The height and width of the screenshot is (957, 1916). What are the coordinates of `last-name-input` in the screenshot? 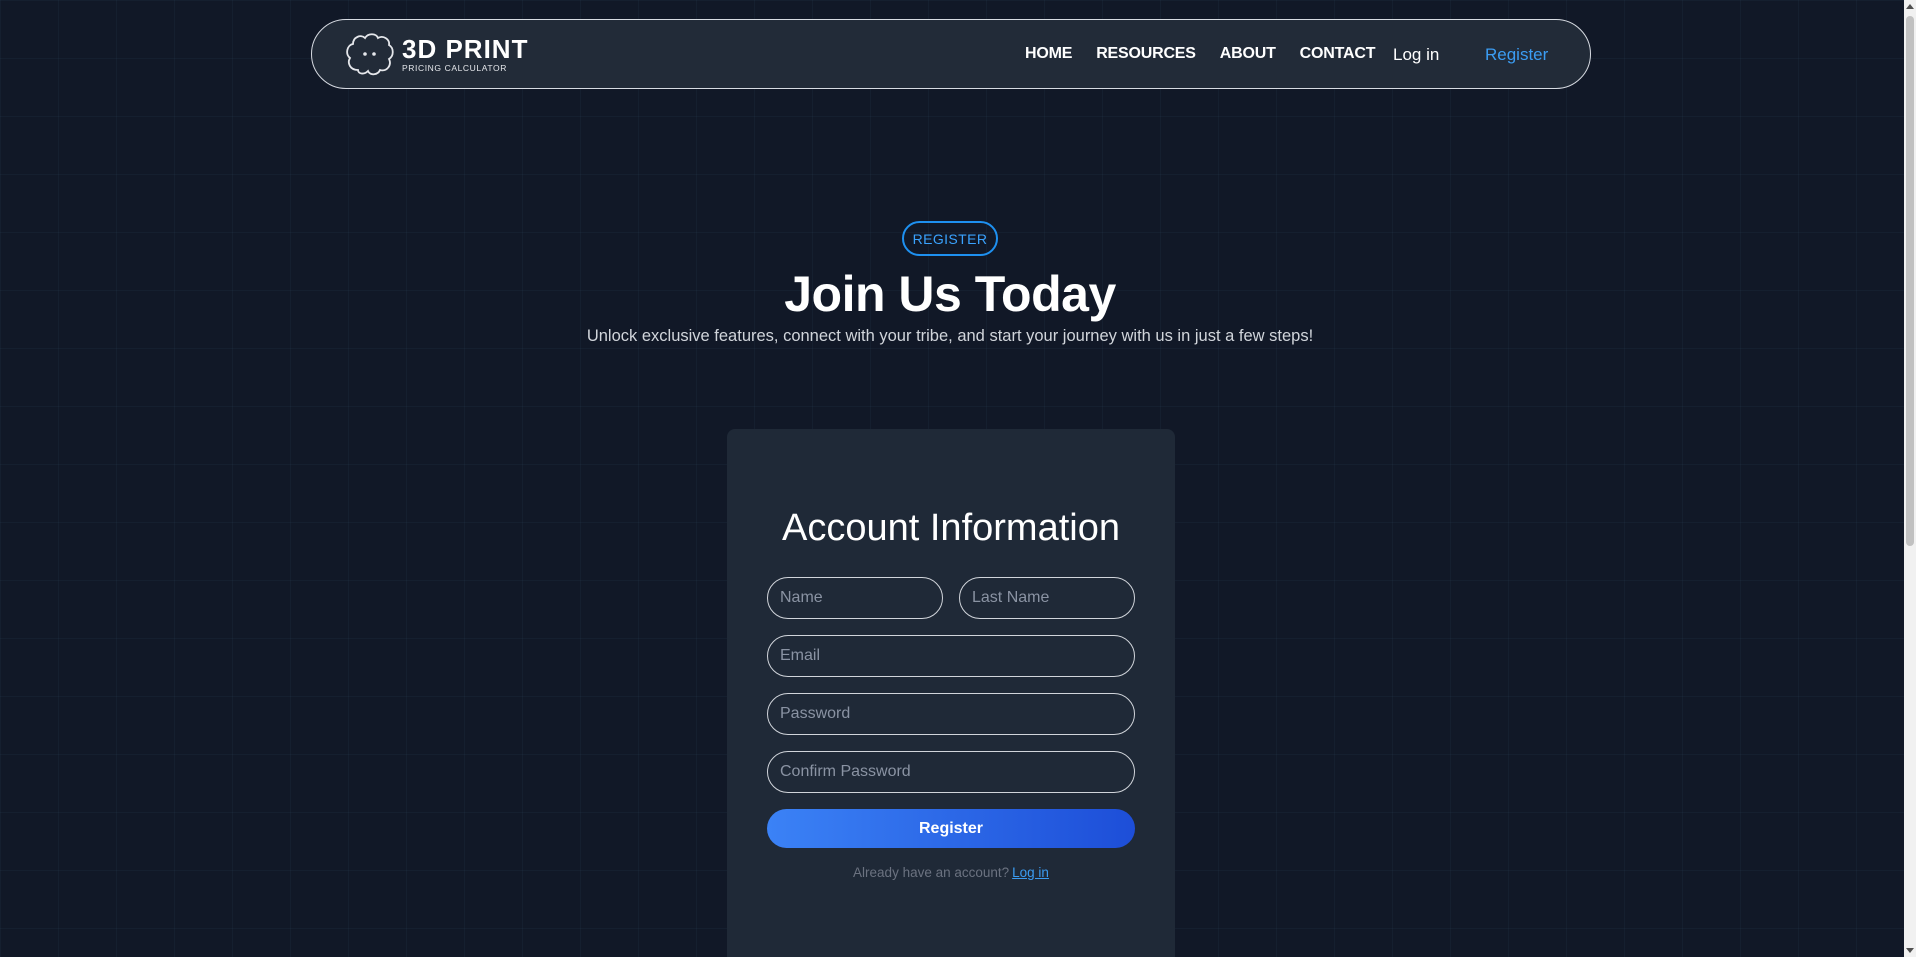 It's located at (1047, 598).